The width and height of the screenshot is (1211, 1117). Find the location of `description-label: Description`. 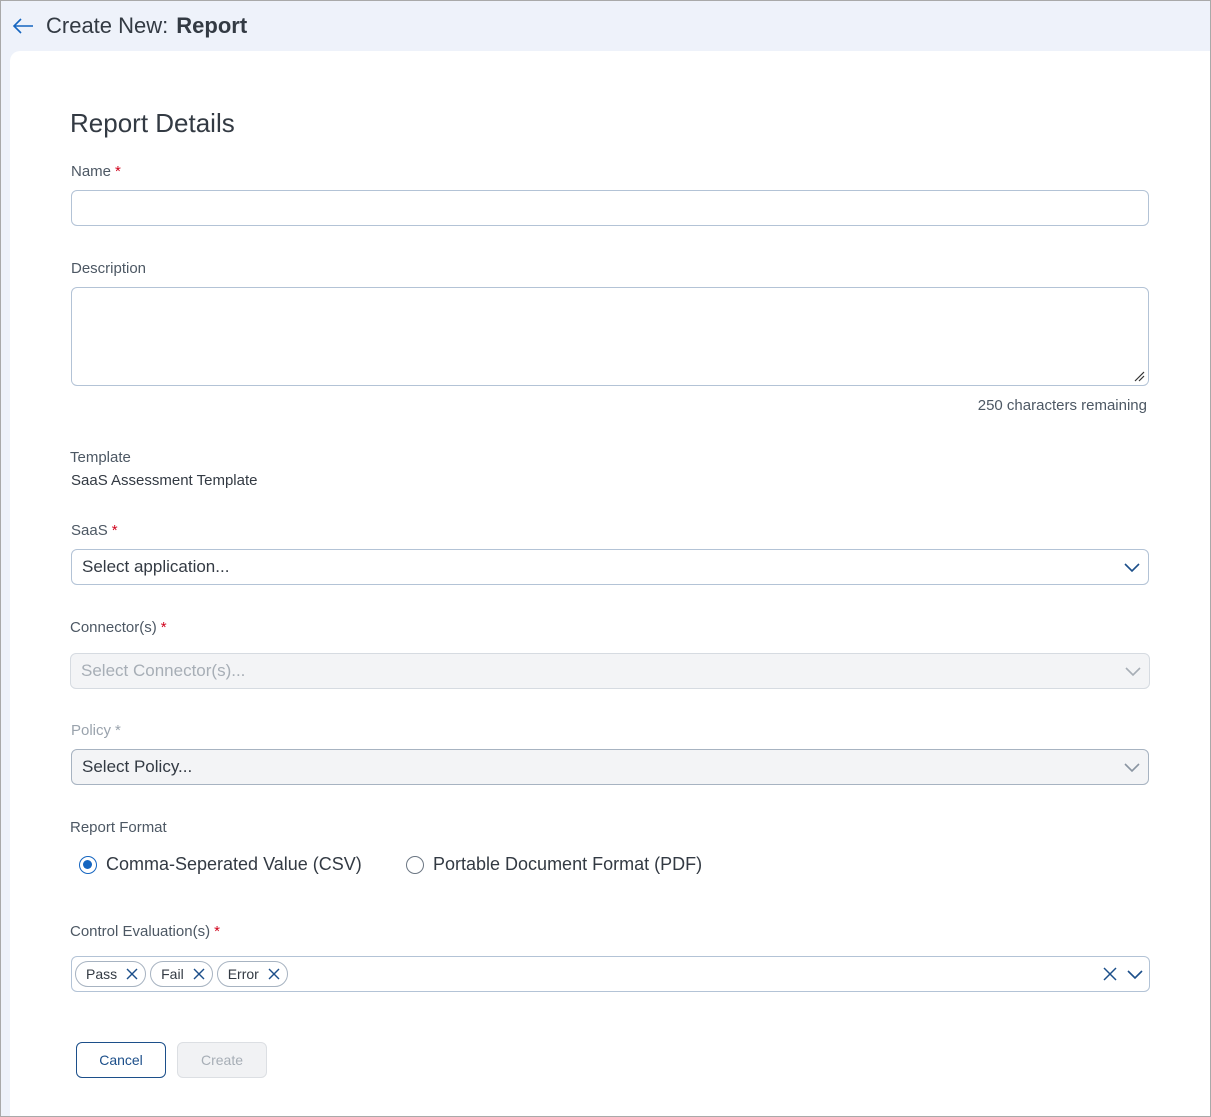

description-label: Description is located at coordinates (109, 268).